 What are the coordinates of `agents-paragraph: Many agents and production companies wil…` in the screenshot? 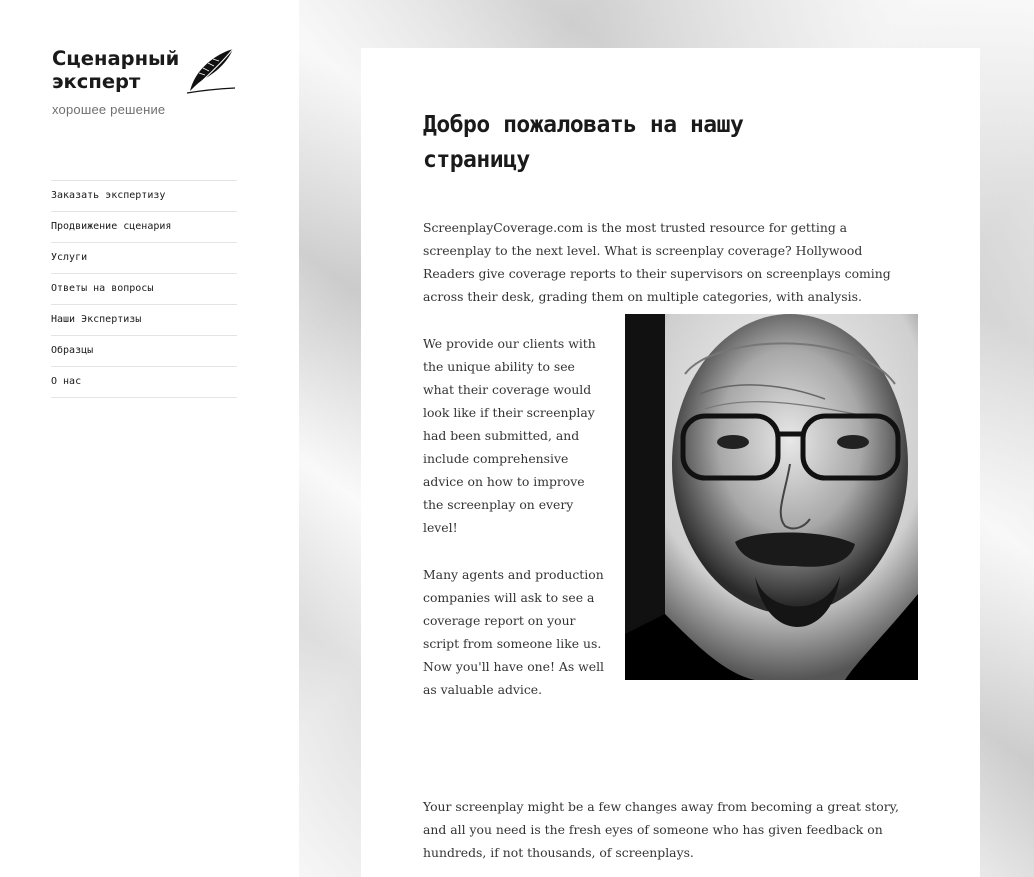 It's located at (513, 632).